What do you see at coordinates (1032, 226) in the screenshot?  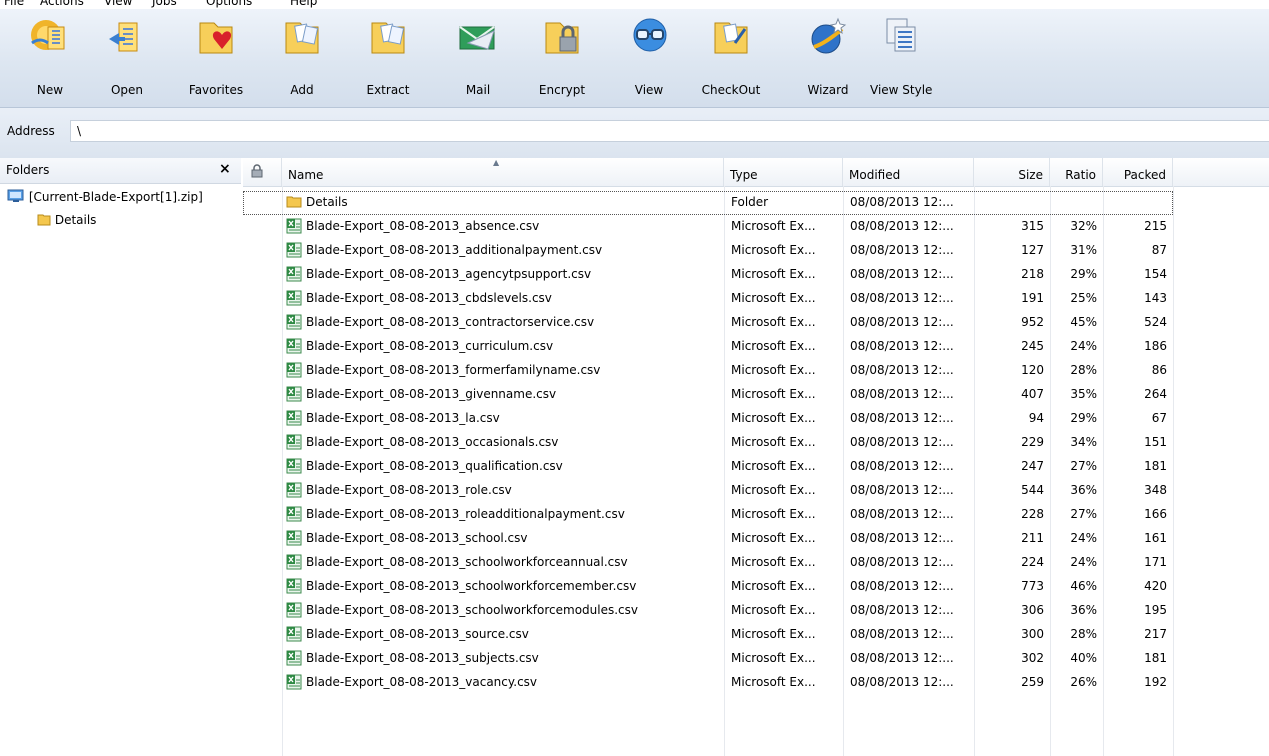 I see `file-size: 315` at bounding box center [1032, 226].